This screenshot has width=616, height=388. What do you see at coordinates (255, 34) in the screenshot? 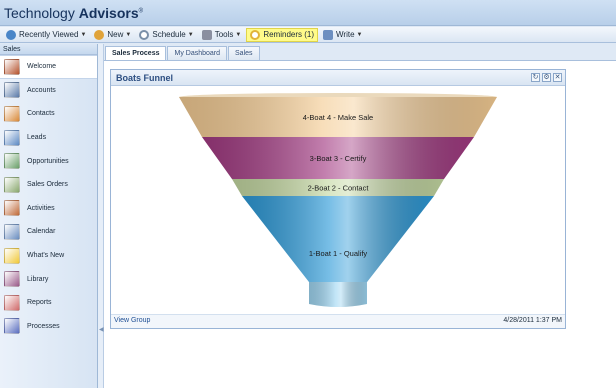
I see `alarm-clock-icon` at bounding box center [255, 34].